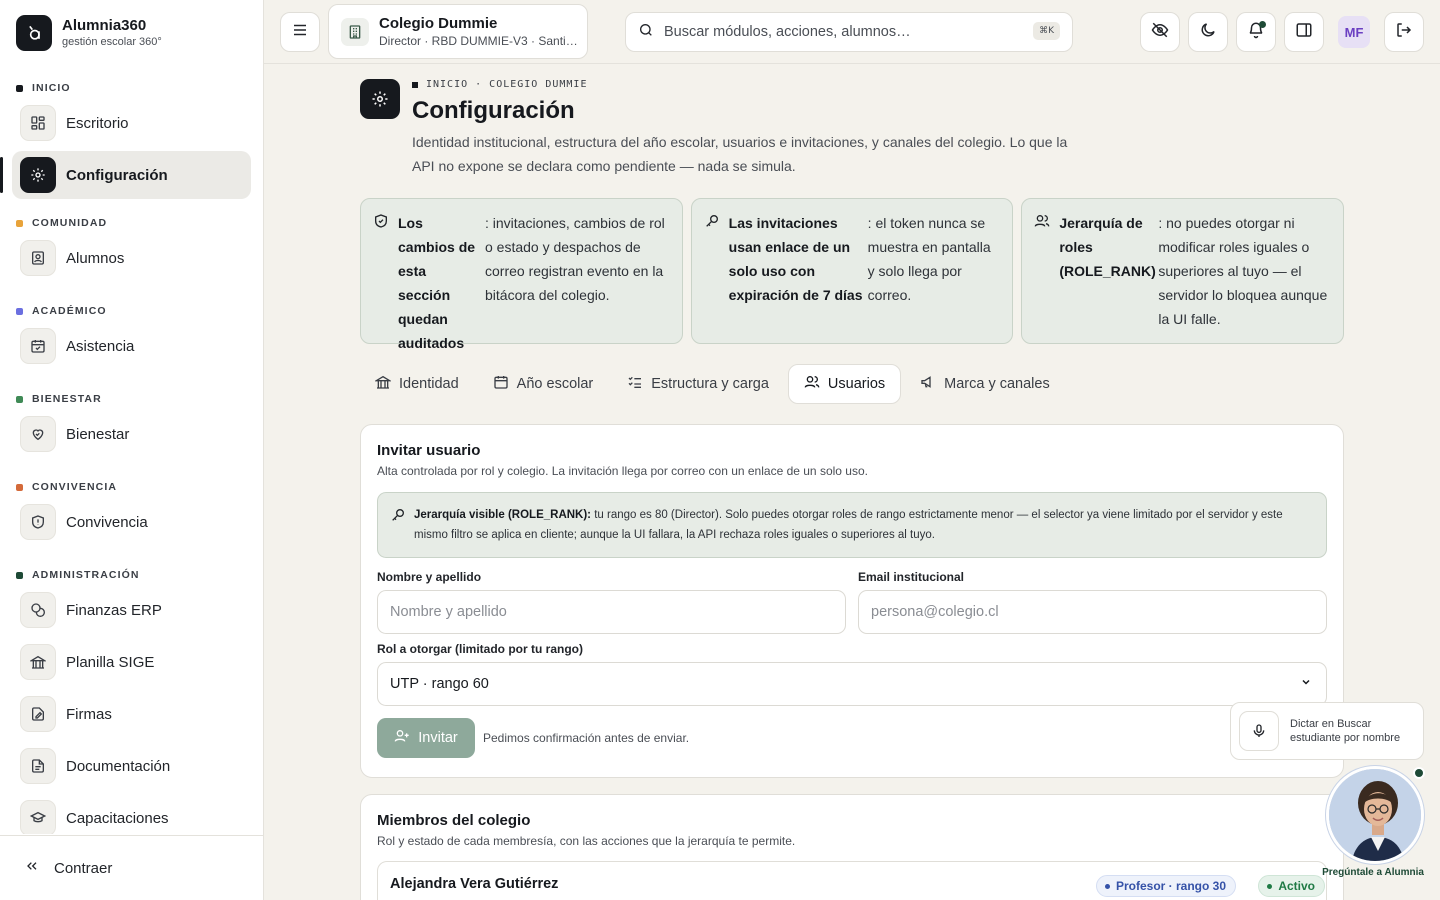 The image size is (1440, 900). I want to click on sidebar-item-finanzas: Finanzas ERP, so click(135, 610).